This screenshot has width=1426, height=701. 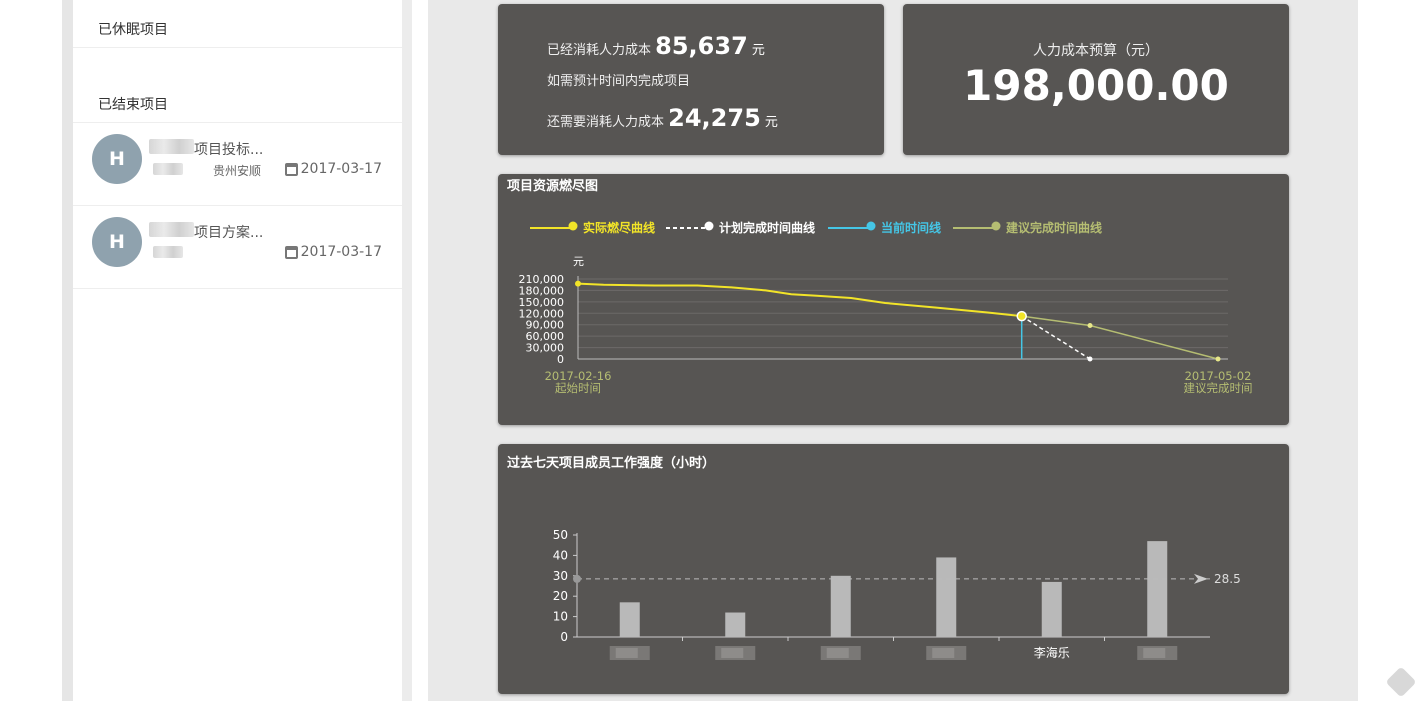 I want to click on y-tick-label: 90,000, so click(x=545, y=325).